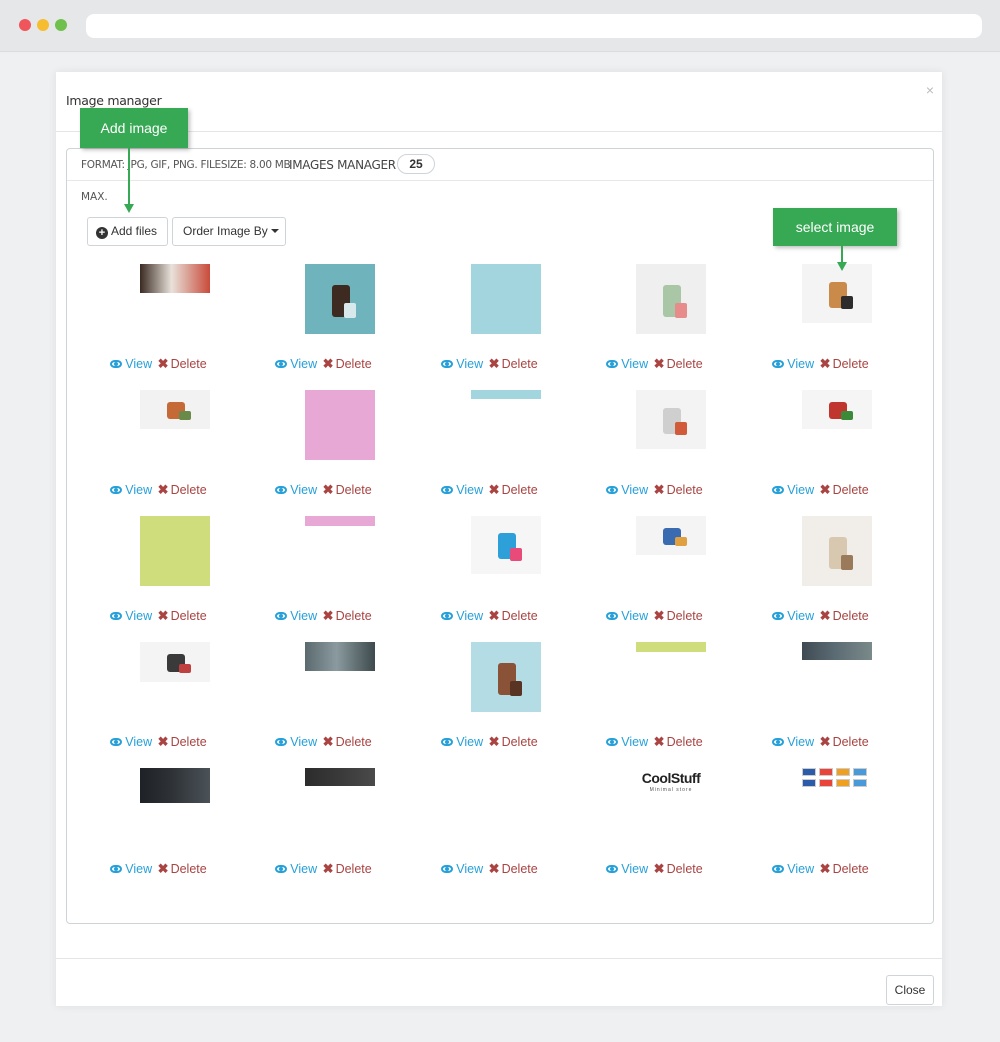 This screenshot has width=1000, height=1042. Describe the element at coordinates (175, 662) in the screenshot. I see `image-thumbnail-lens` at that location.